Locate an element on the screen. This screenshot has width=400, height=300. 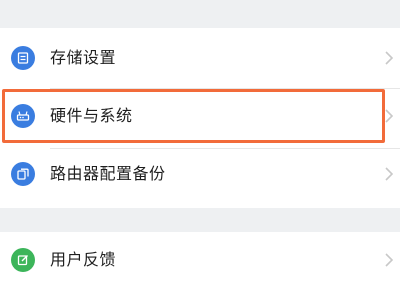
feedback-edit-icon is located at coordinates (23, 260).